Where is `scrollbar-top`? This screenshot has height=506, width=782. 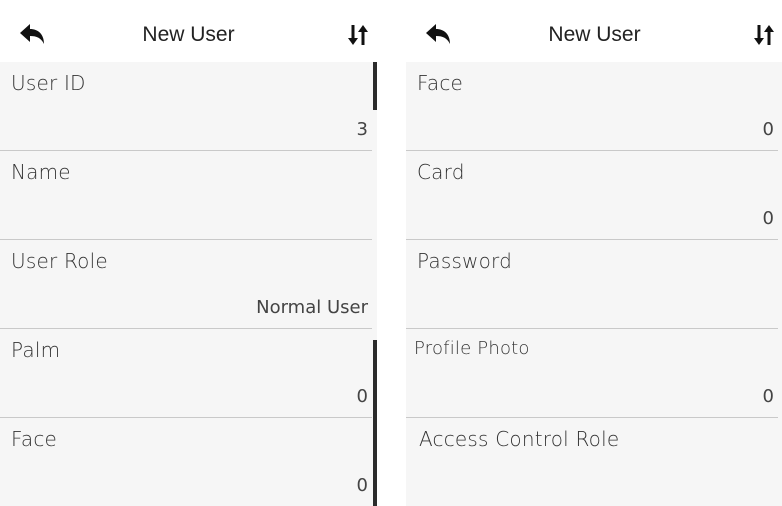 scrollbar-top is located at coordinates (375, 86).